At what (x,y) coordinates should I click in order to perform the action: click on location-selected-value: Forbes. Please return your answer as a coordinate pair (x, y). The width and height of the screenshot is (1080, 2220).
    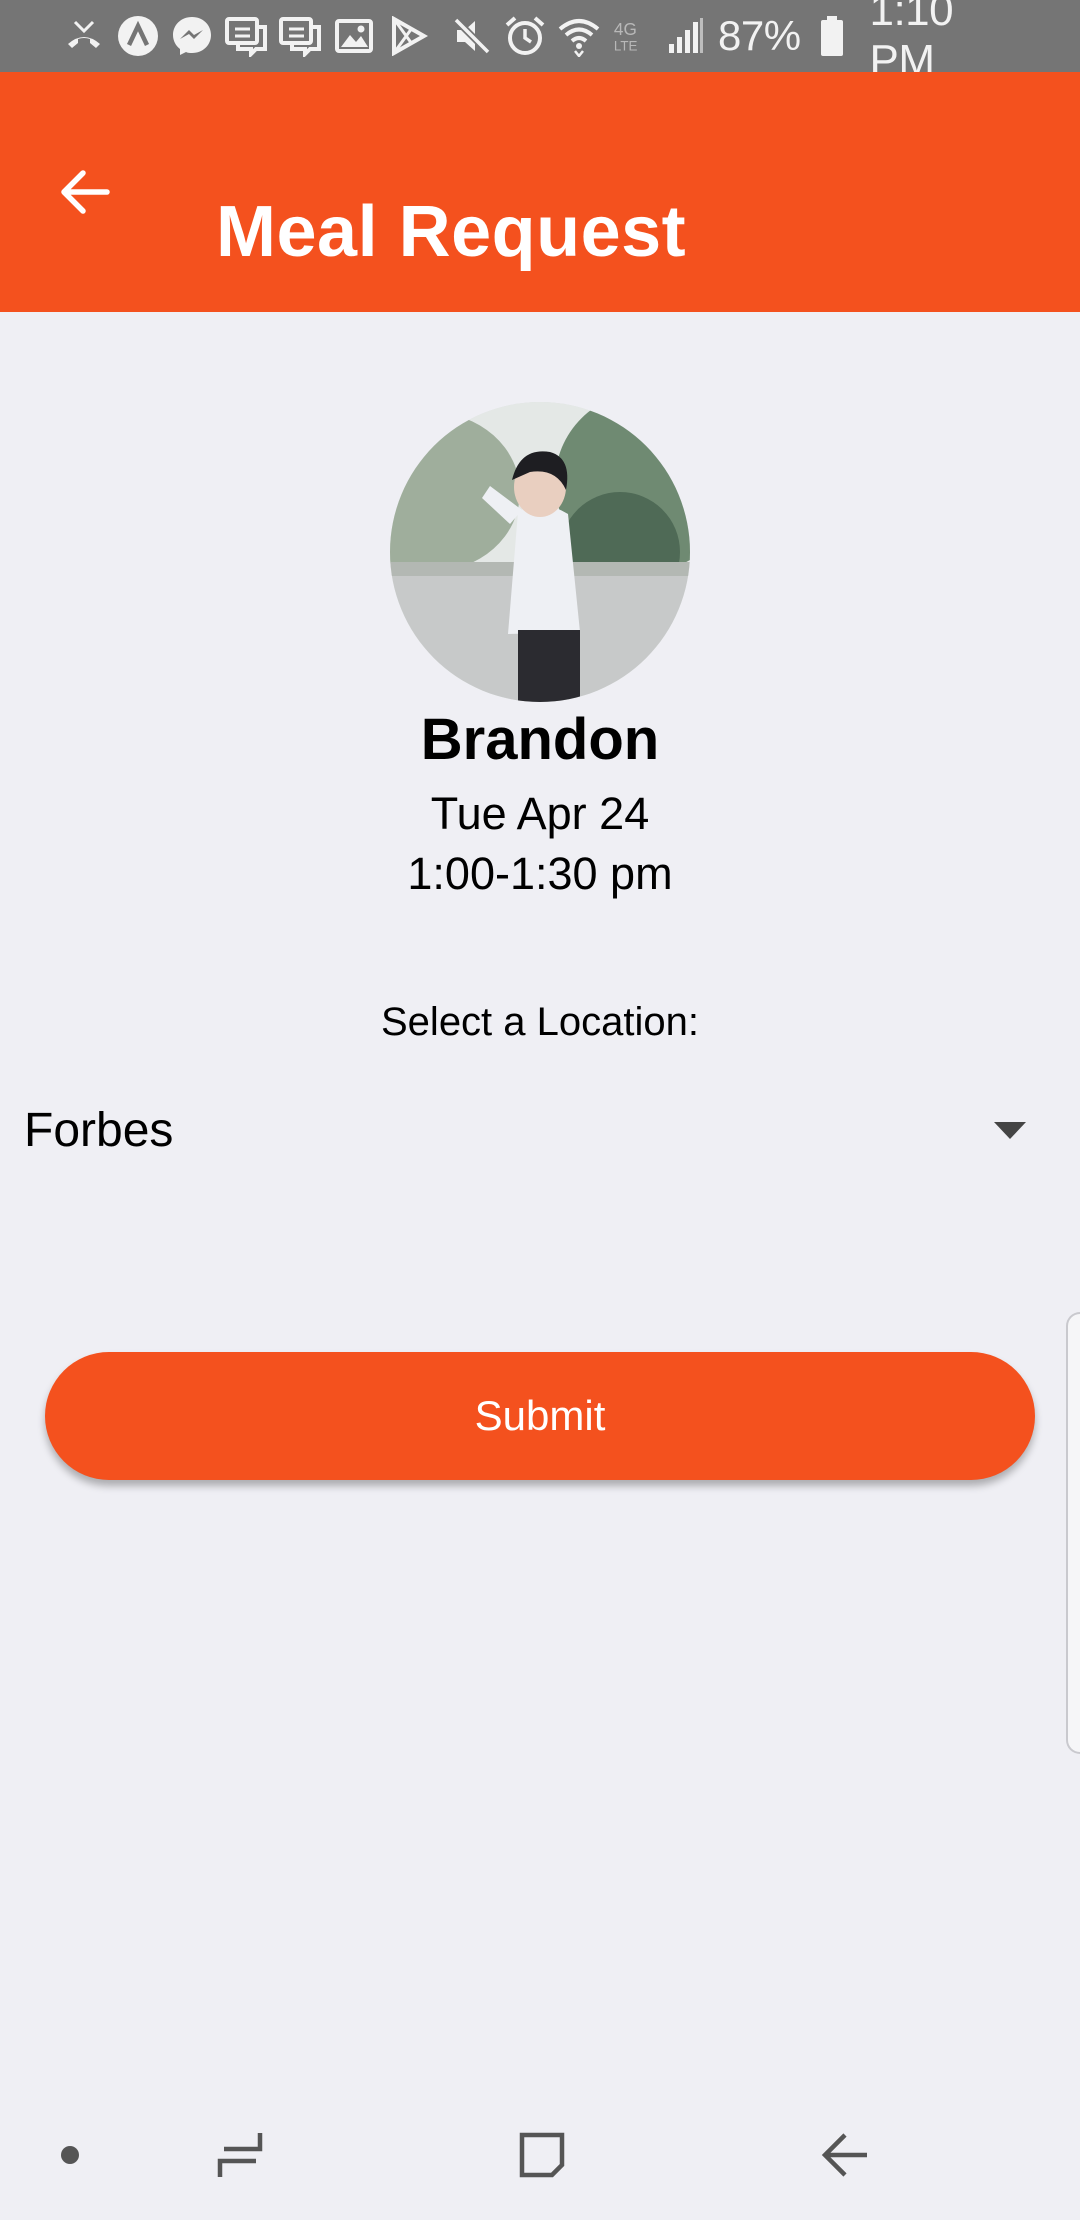
    Looking at the image, I should click on (99, 1130).